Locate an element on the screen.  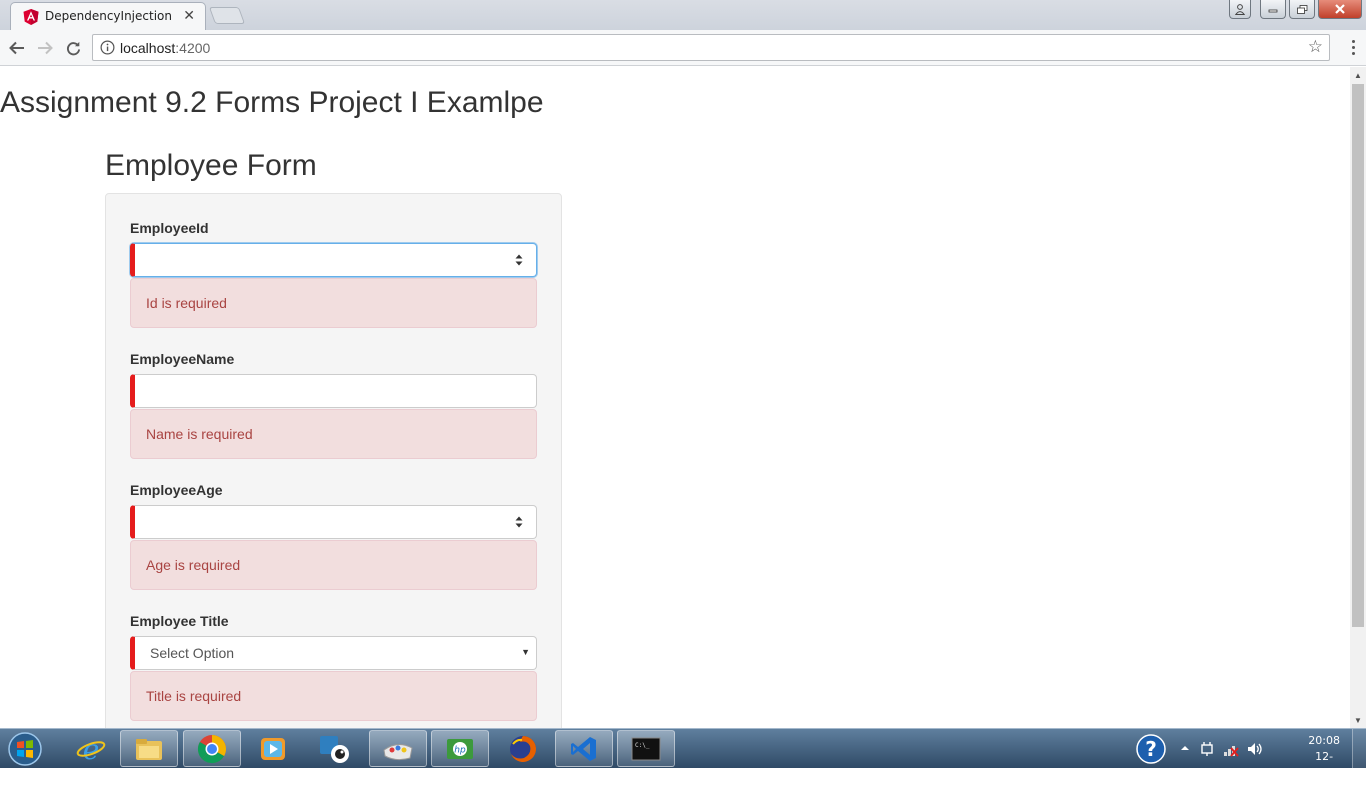
browser-tab-active: DependencyInjection ✕ is located at coordinates (108, 16).